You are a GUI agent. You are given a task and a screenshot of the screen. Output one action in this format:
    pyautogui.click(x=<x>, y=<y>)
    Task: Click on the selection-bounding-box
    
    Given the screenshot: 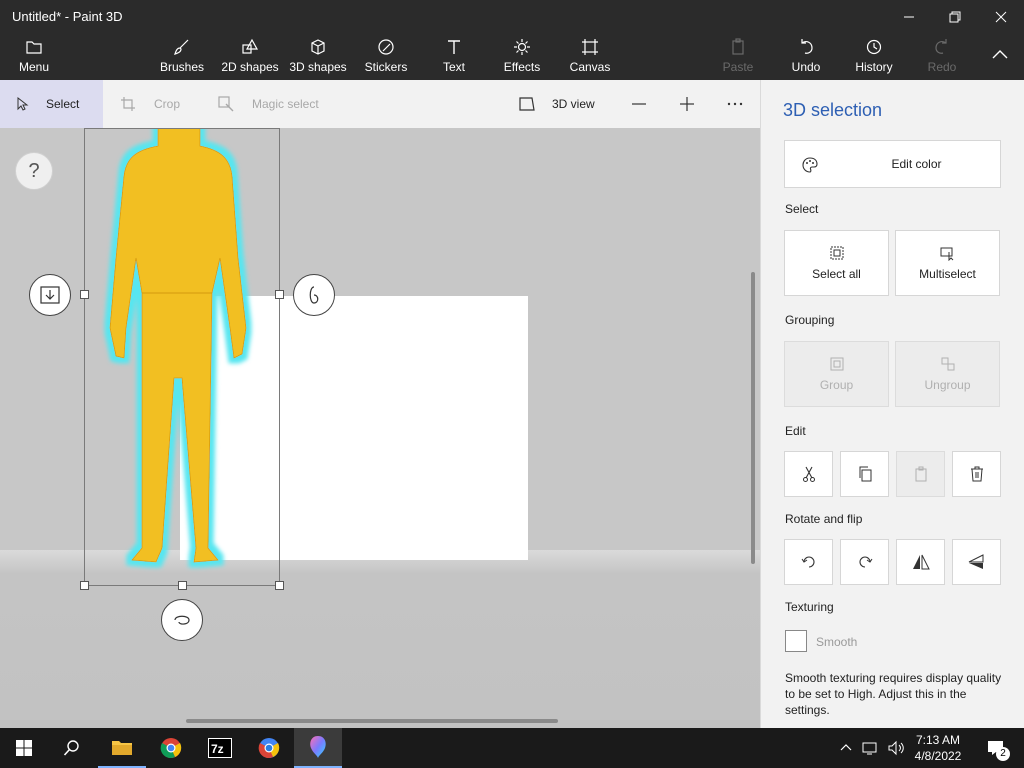 What is the action you would take?
    pyautogui.click(x=182, y=357)
    